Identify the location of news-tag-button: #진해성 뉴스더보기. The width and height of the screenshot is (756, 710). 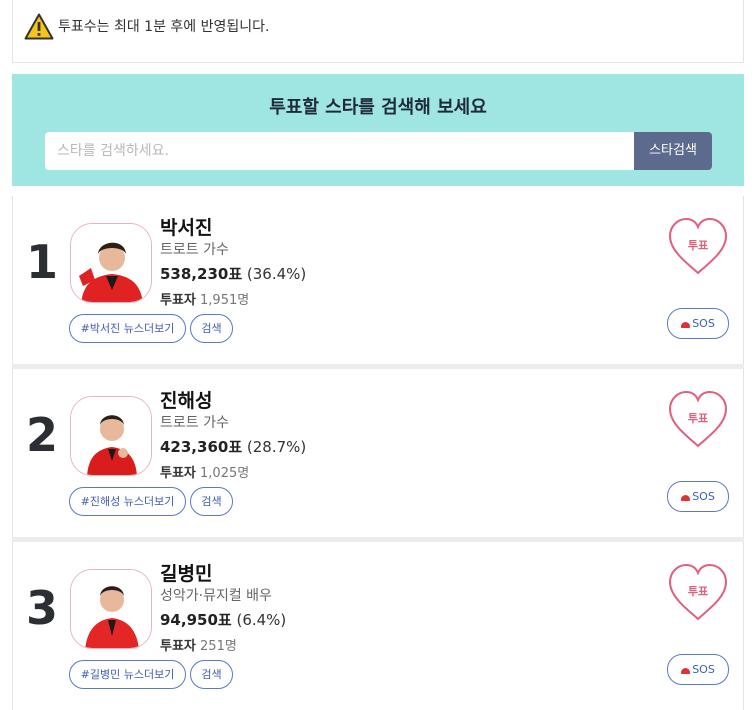
(127, 501).